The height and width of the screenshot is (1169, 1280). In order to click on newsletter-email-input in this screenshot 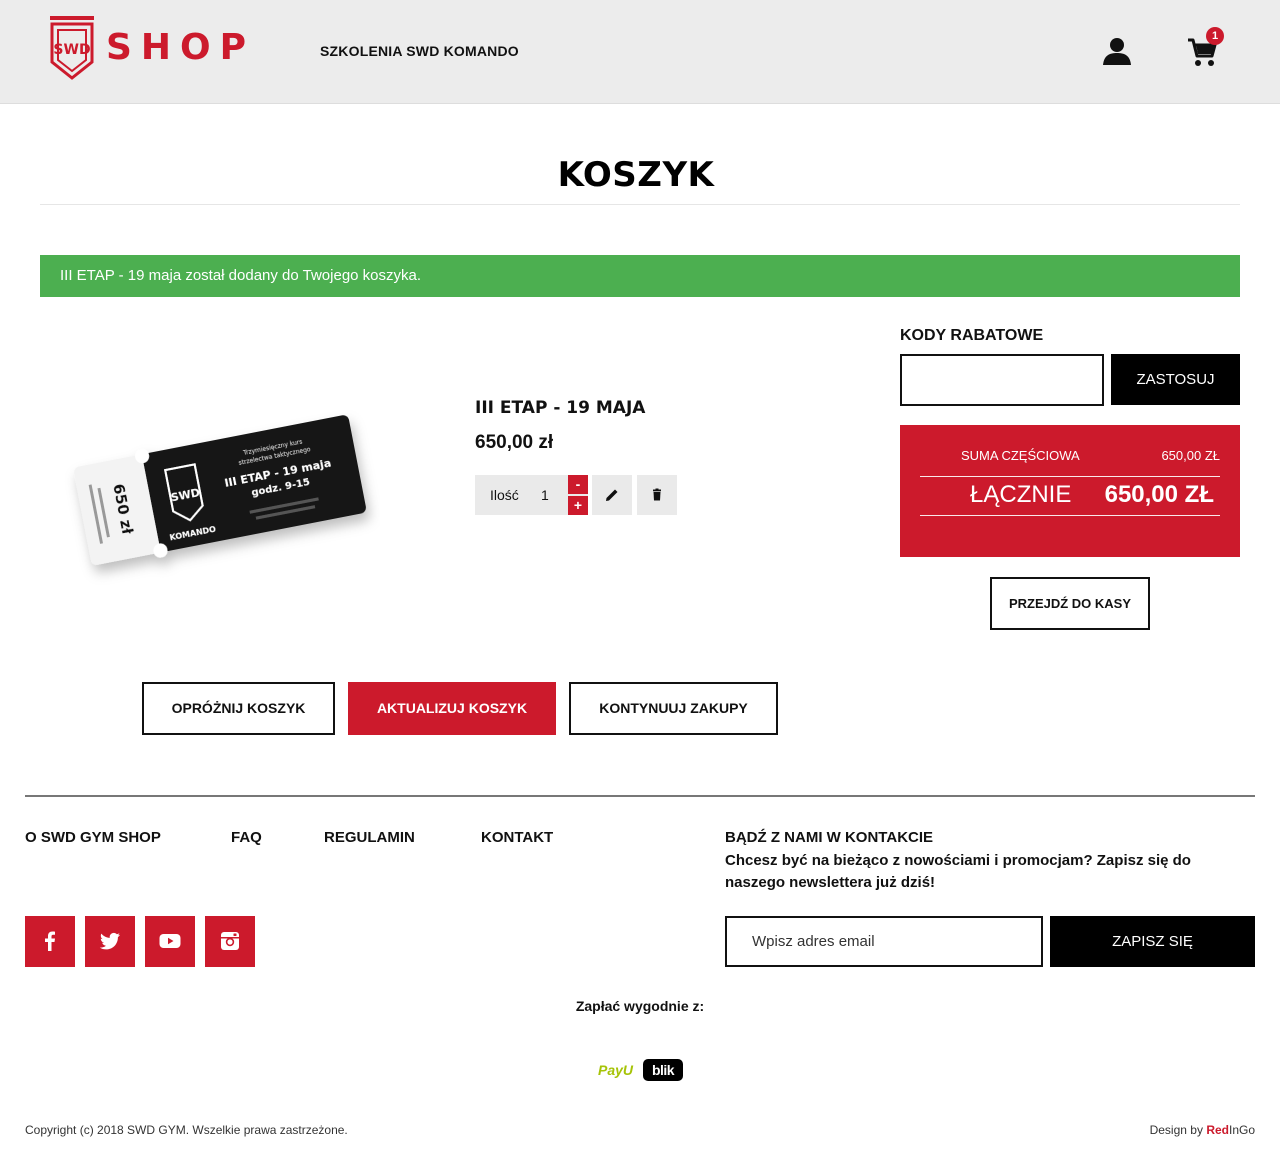, I will do `click(884, 941)`.